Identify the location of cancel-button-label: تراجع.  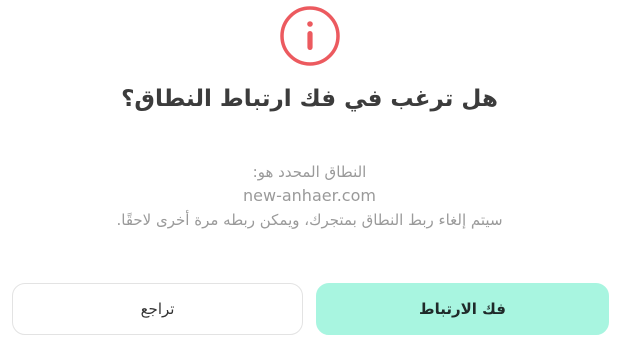
(157, 309).